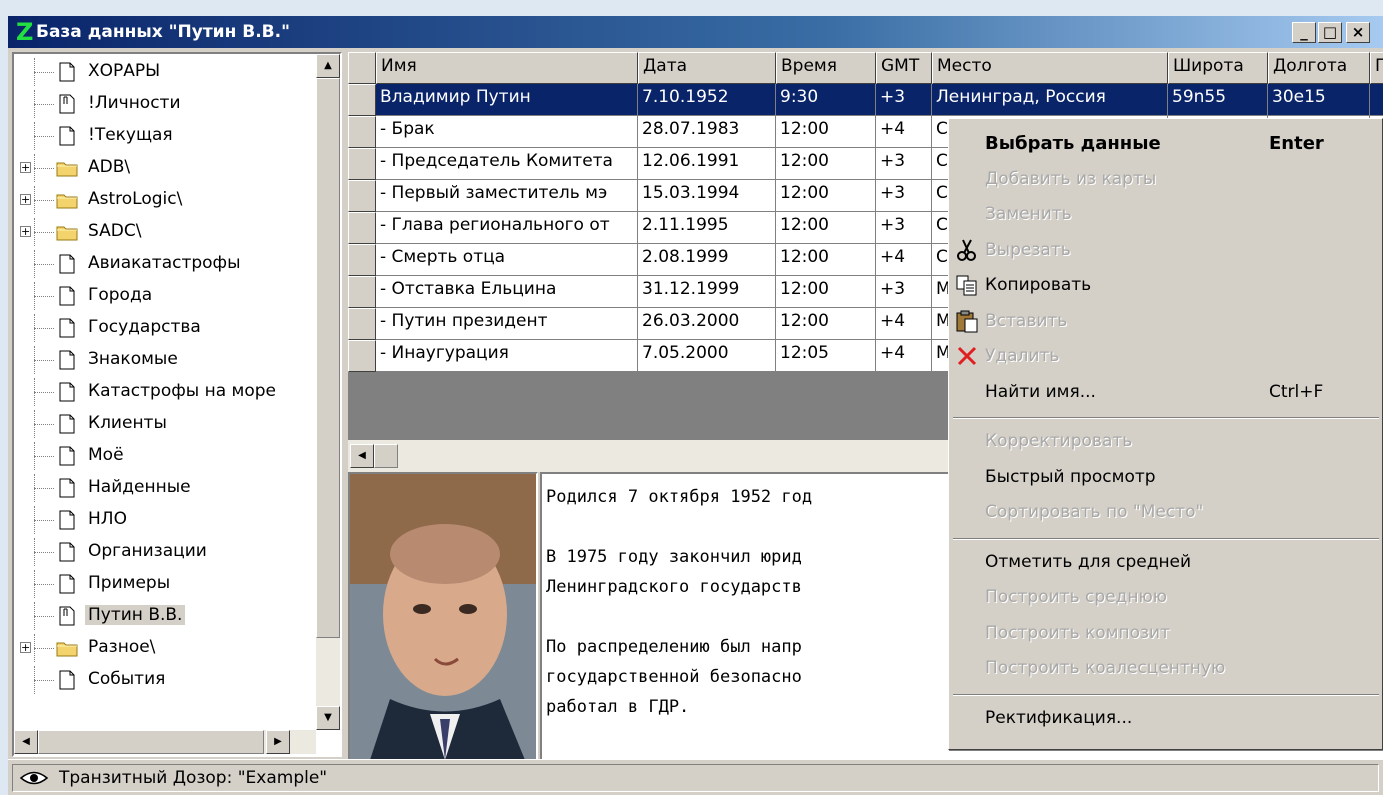  Describe the element at coordinates (1159, 143) in the screenshot. I see `menu-item: Выбрать данные Enter` at that location.